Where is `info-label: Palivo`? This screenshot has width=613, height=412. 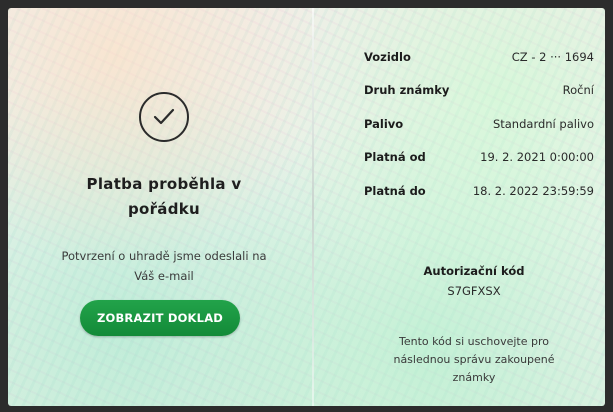 info-label: Palivo is located at coordinates (384, 123).